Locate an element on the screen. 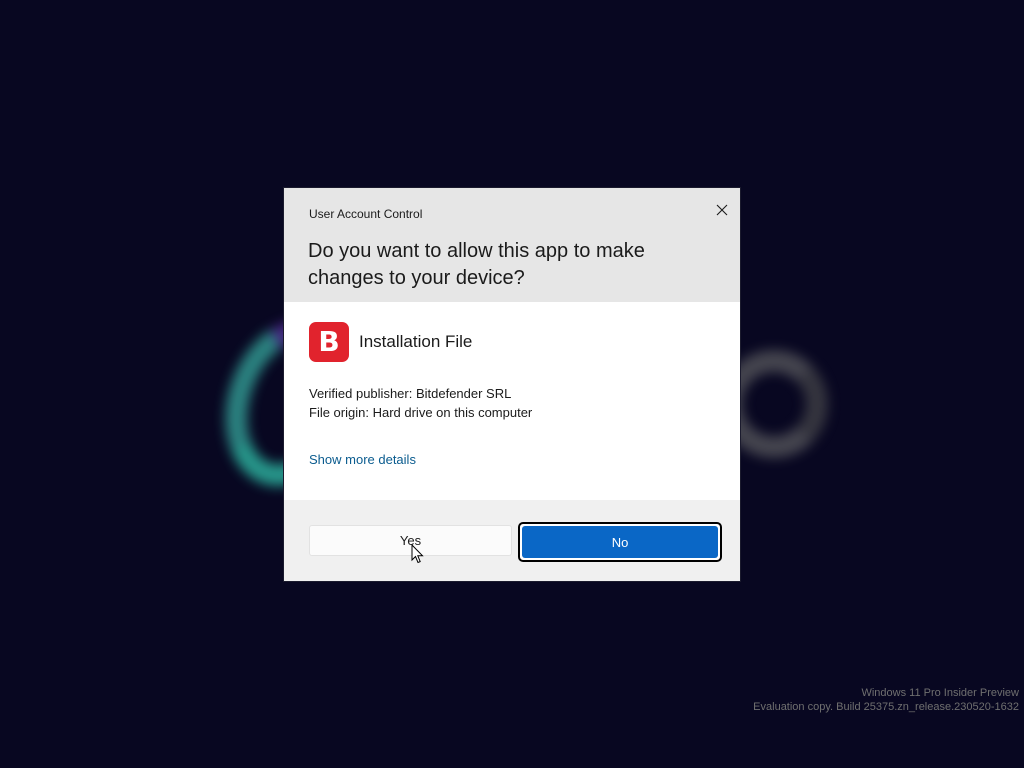 Image resolution: width=1024 pixels, height=768 pixels. no-button-label: No is located at coordinates (620, 542).